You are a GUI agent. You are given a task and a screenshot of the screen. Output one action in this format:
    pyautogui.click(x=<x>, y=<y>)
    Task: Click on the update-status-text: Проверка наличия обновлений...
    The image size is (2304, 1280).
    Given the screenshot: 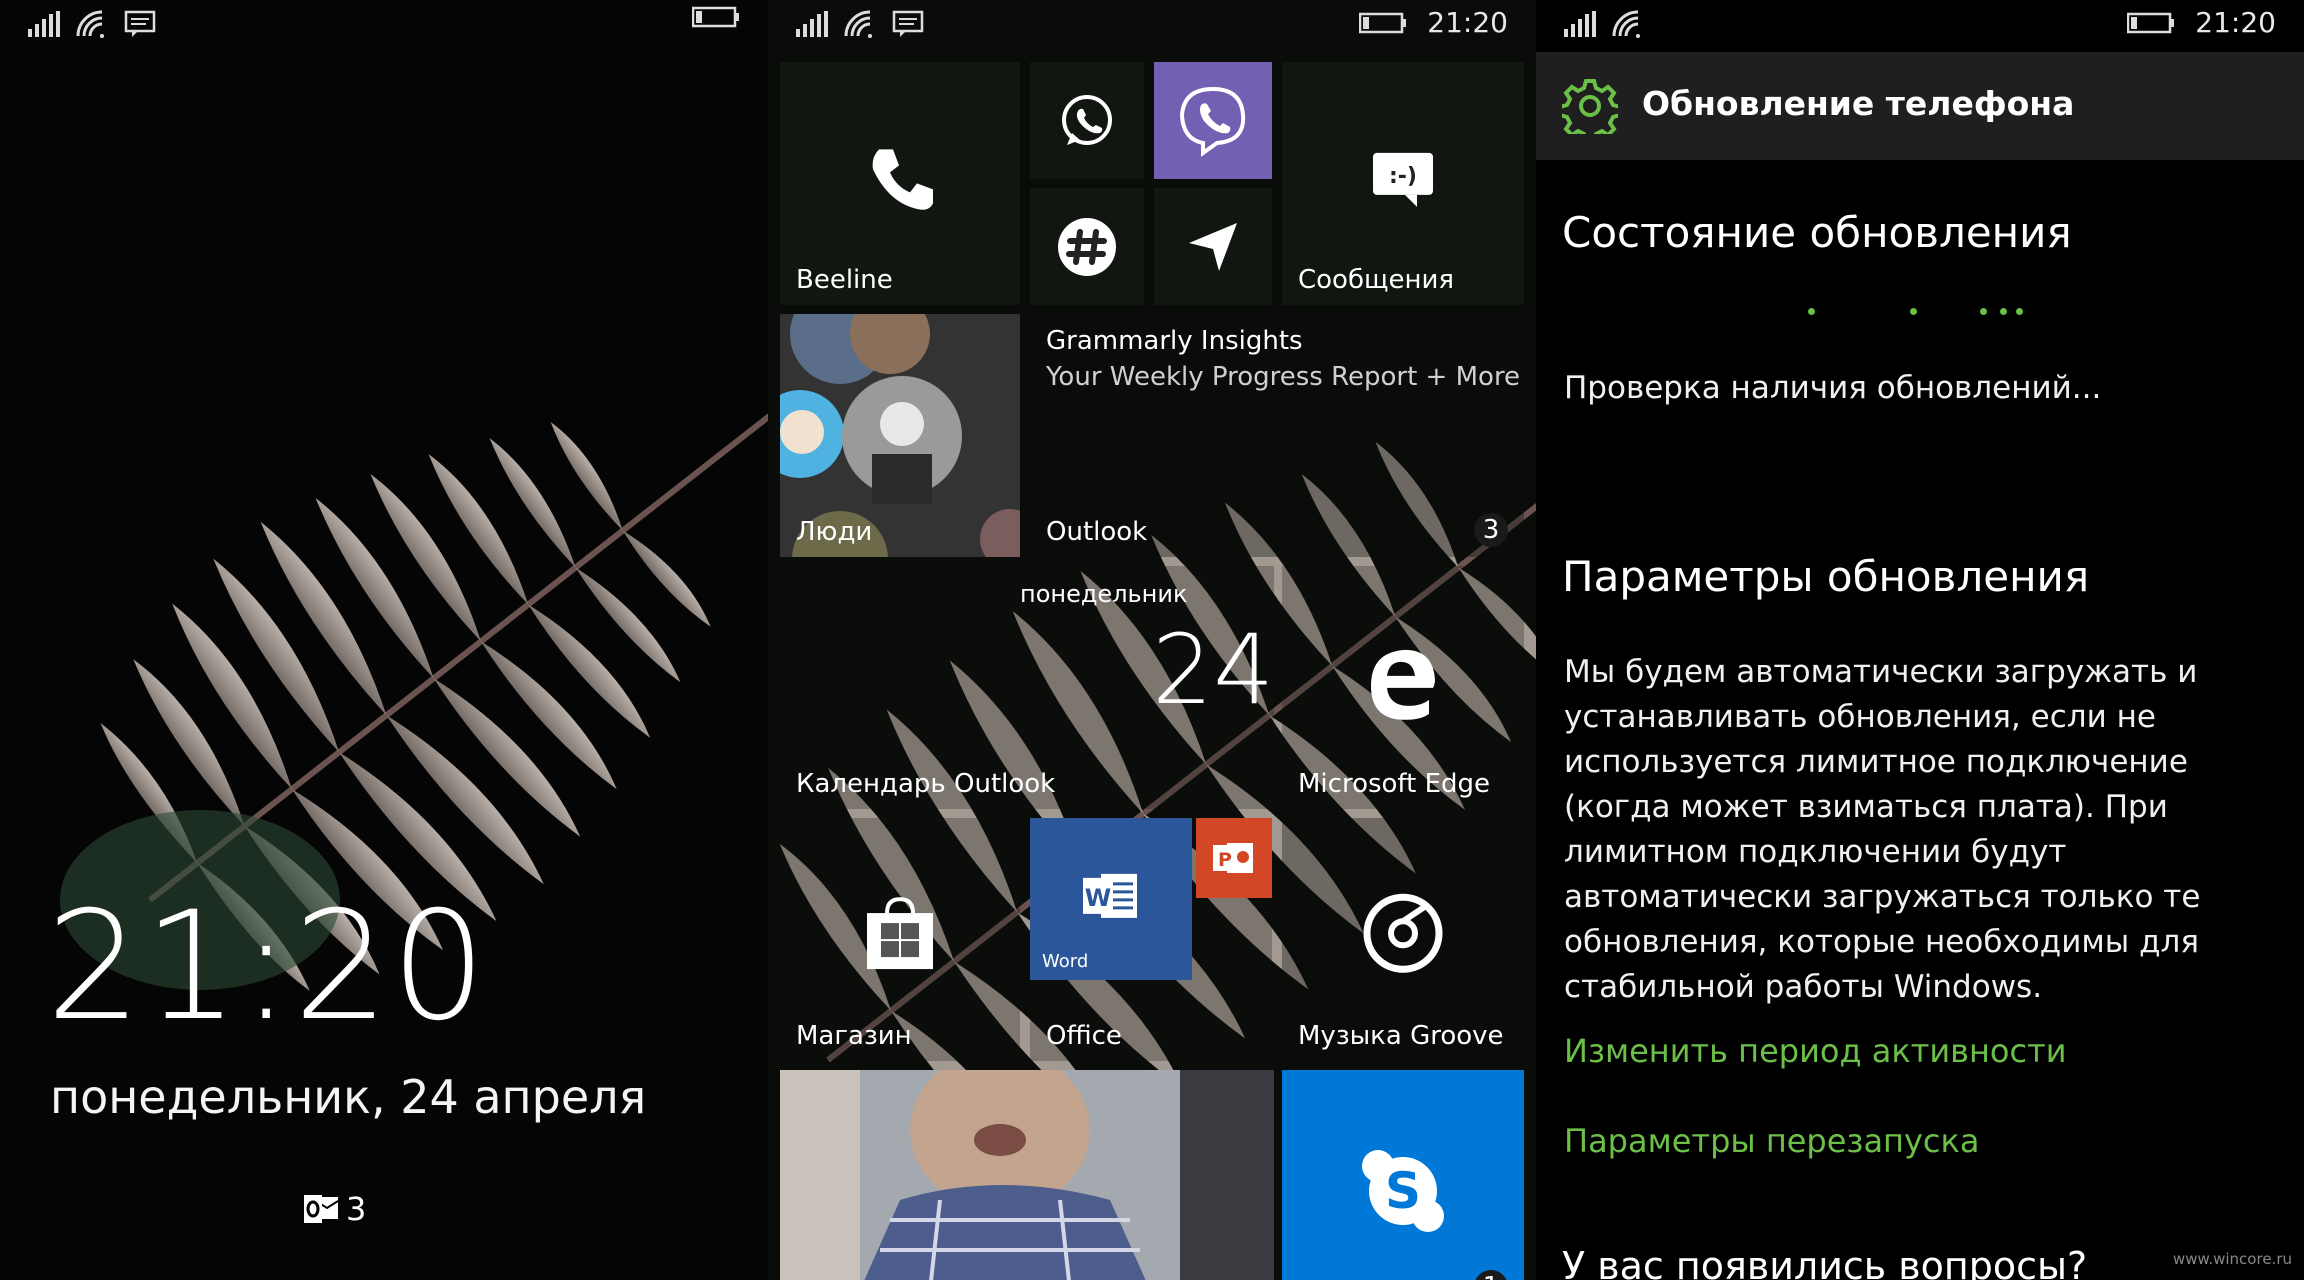 What is the action you would take?
    pyautogui.click(x=1833, y=388)
    